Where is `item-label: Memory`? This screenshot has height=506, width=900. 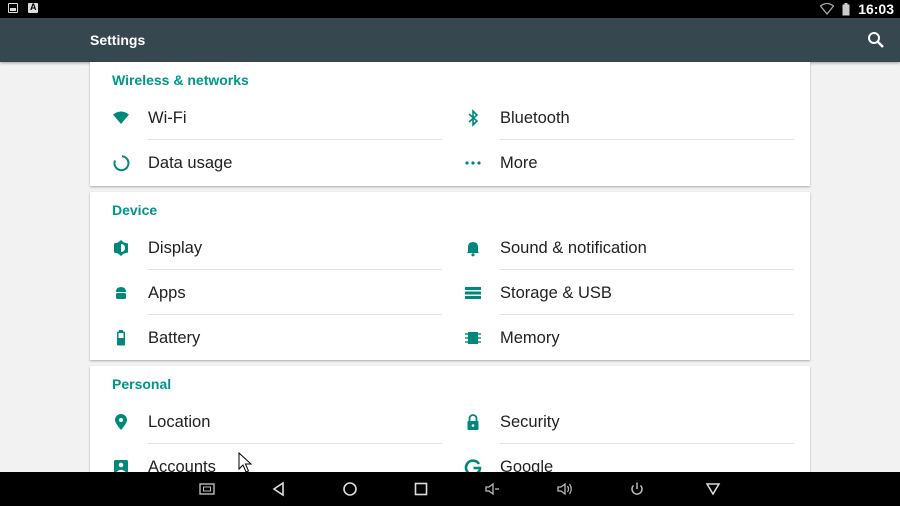
item-label: Memory is located at coordinates (530, 338).